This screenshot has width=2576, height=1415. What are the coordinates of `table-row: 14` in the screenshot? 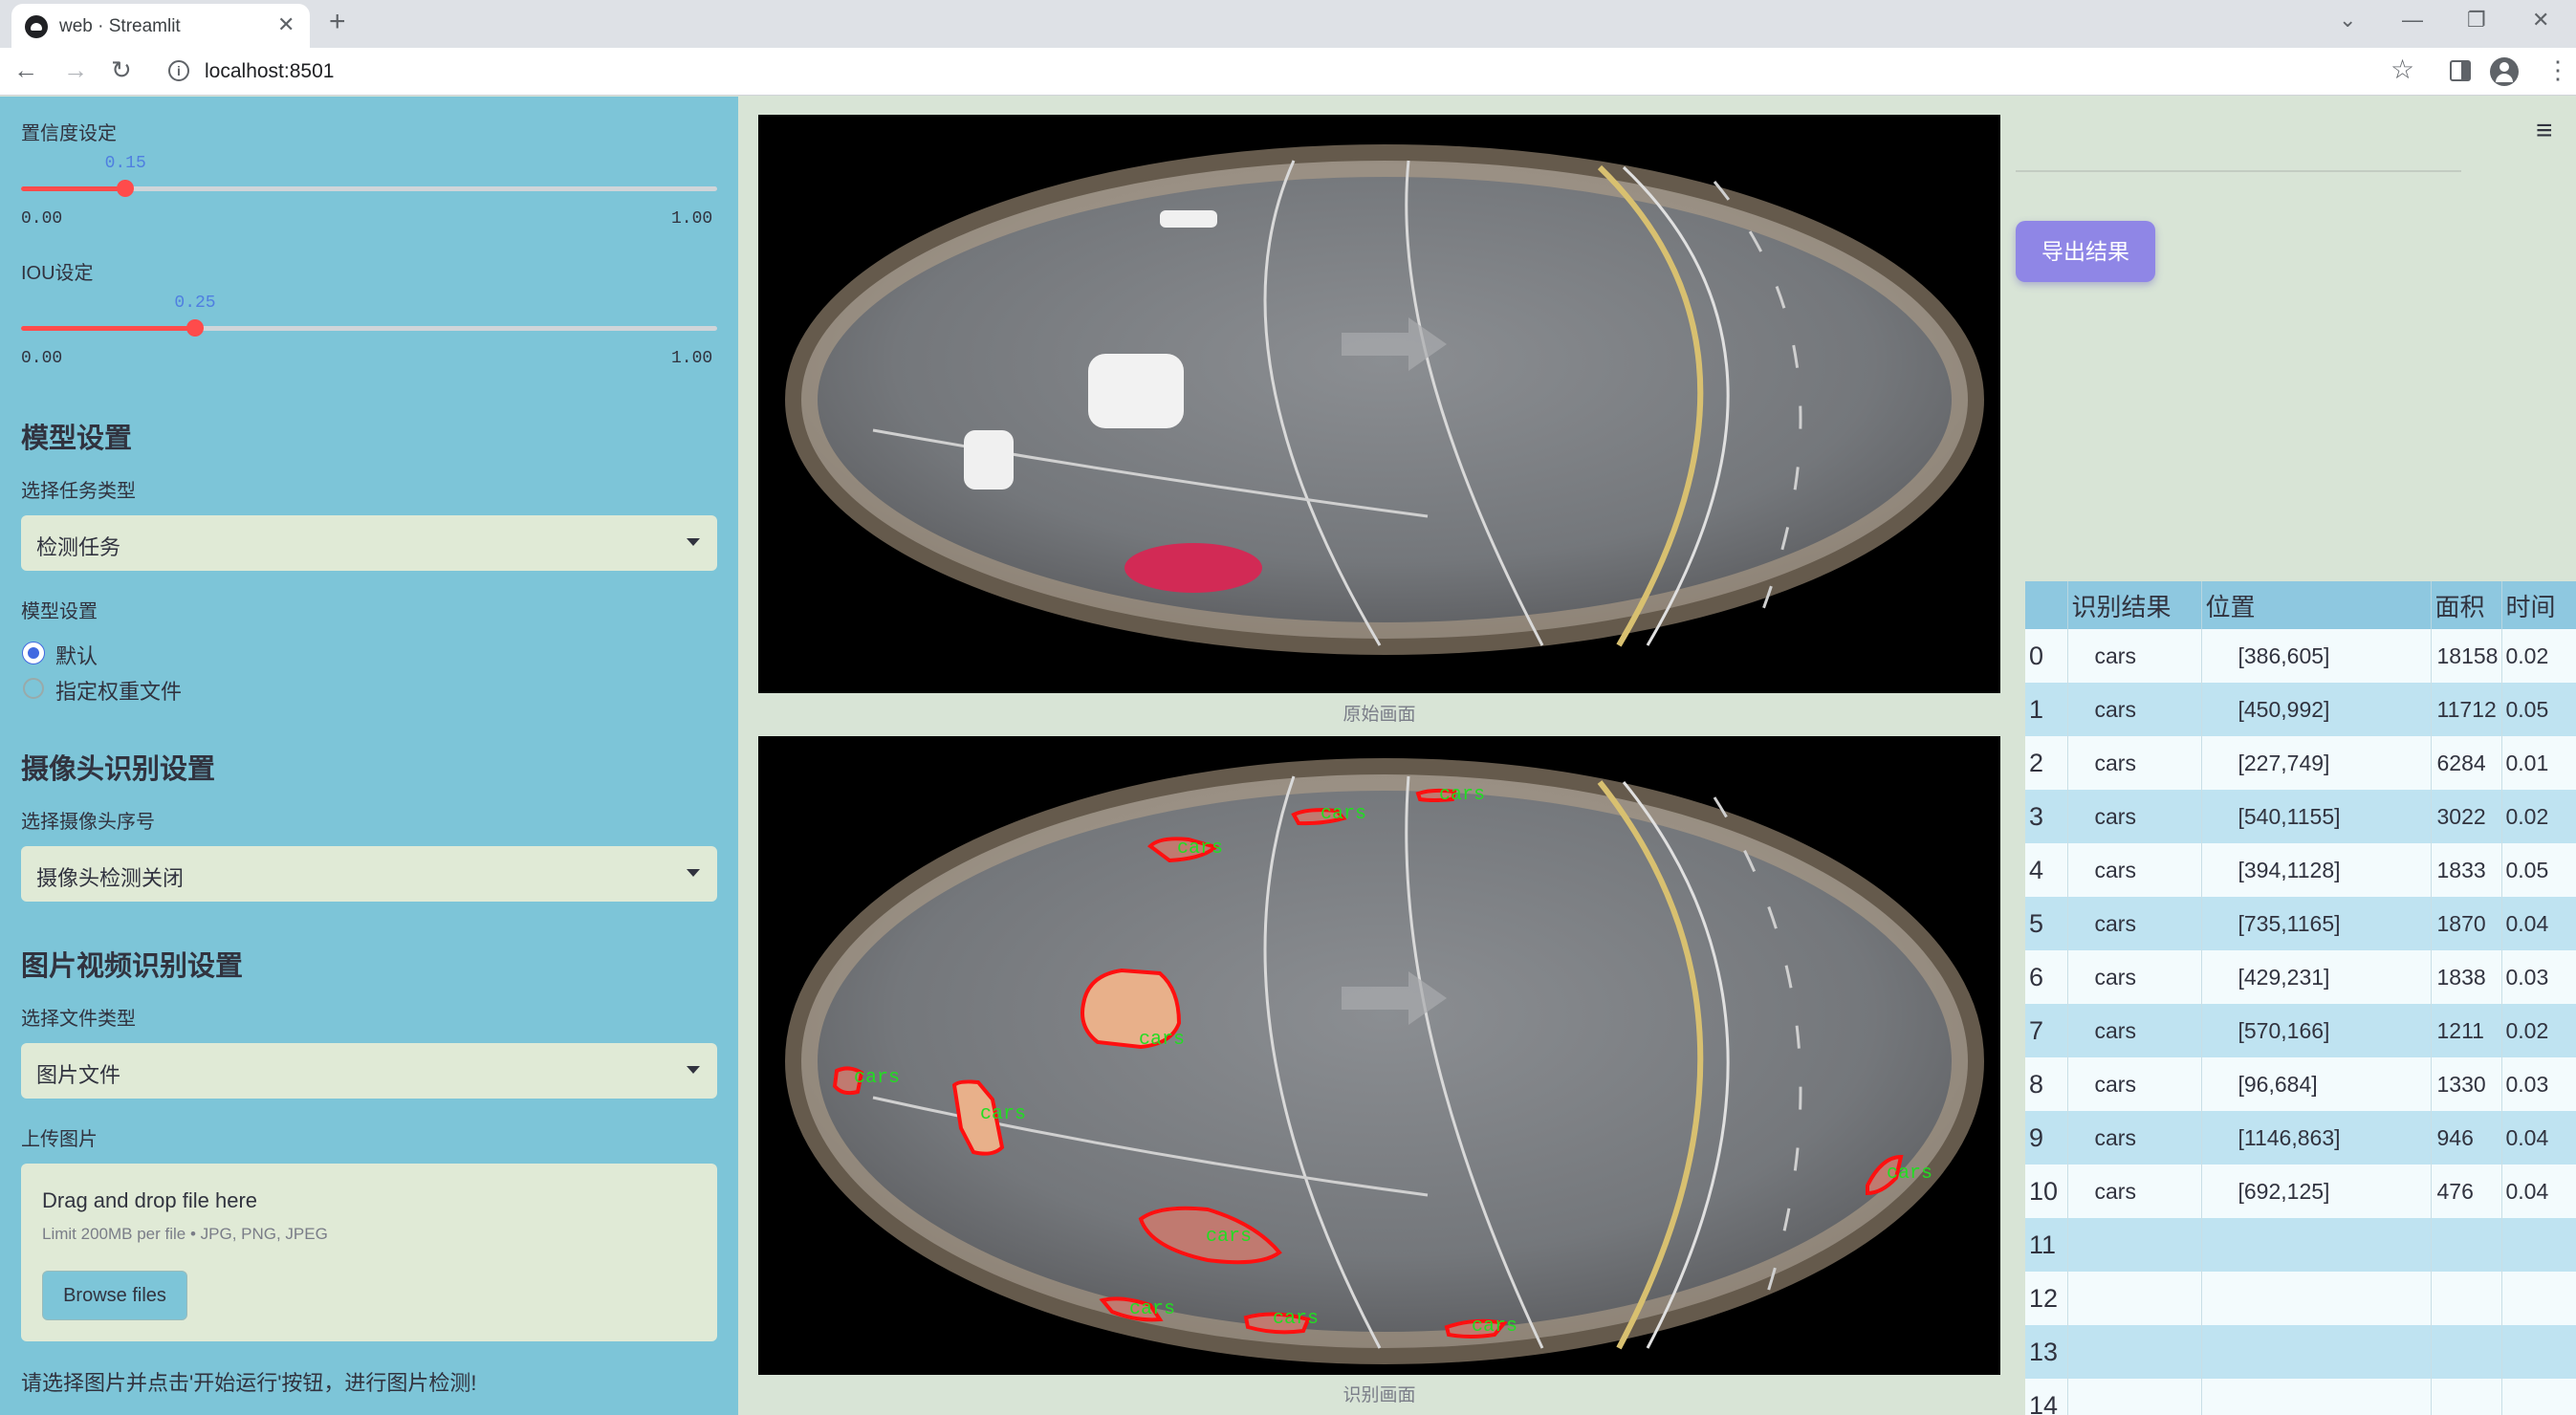 It's located at (2300, 1397).